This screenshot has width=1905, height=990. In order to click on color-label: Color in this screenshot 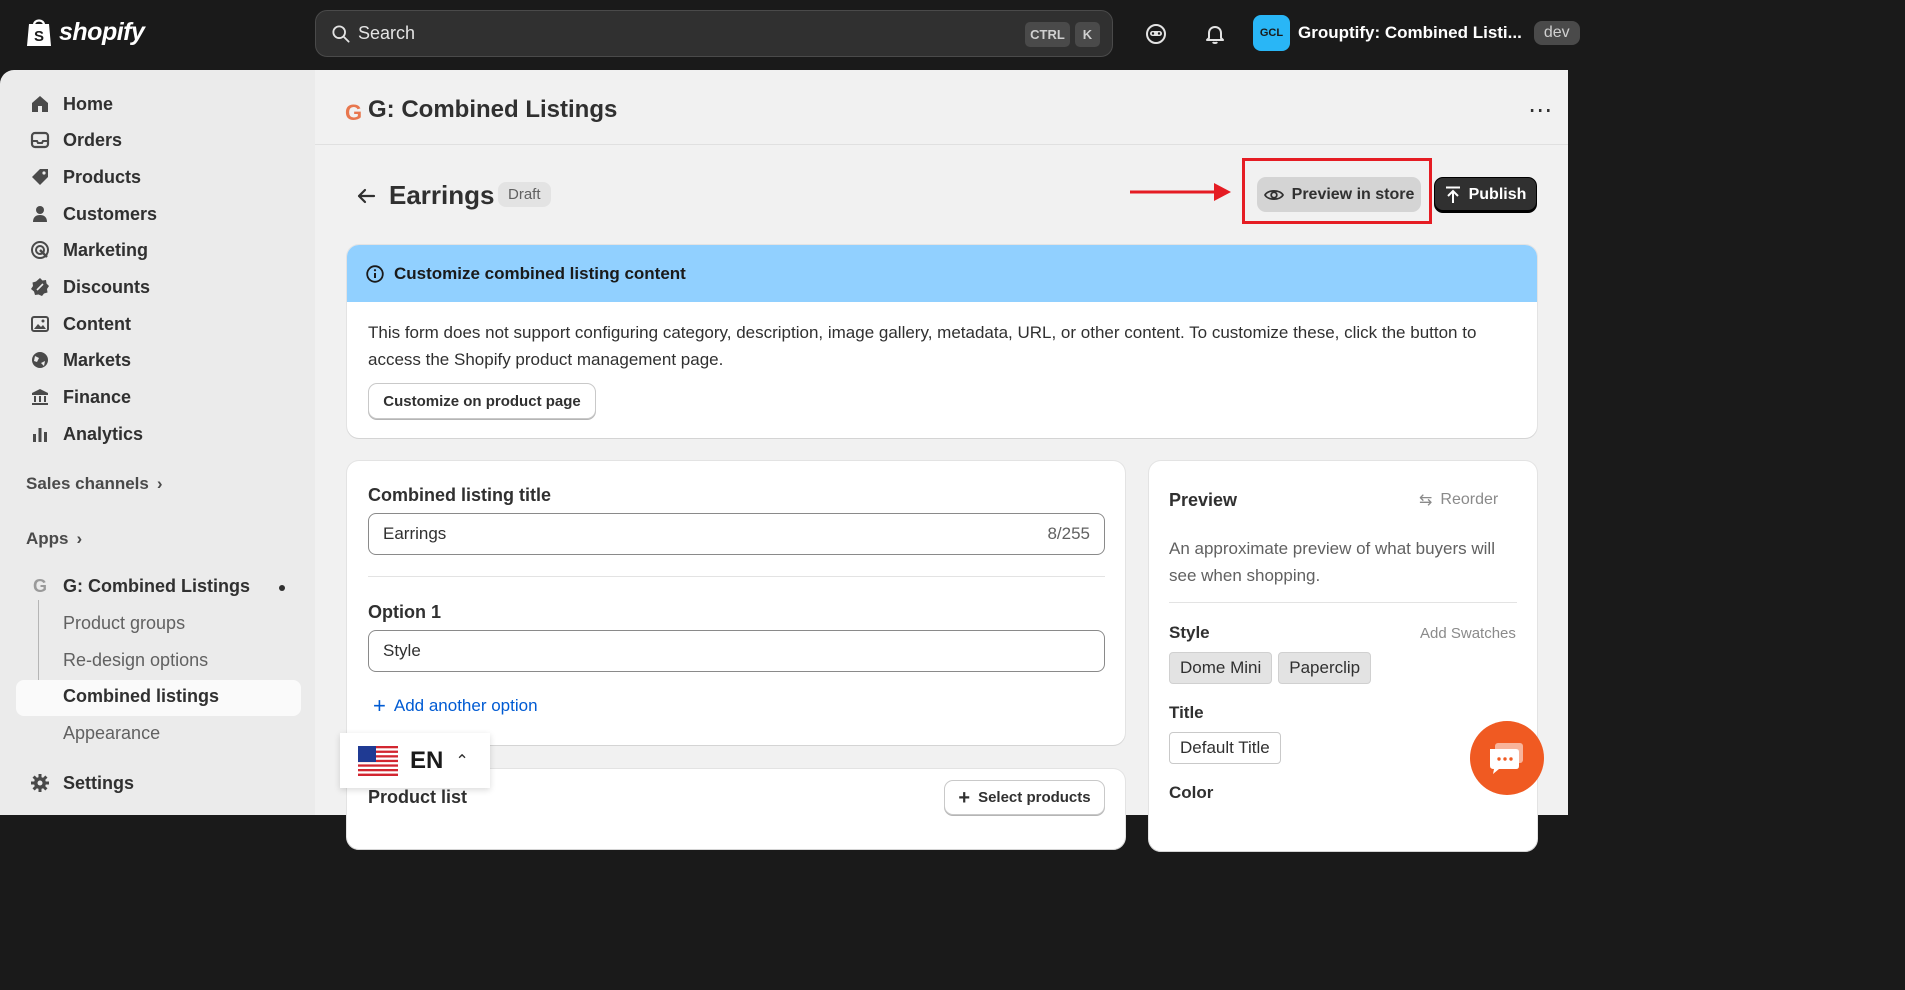, I will do `click(1191, 792)`.